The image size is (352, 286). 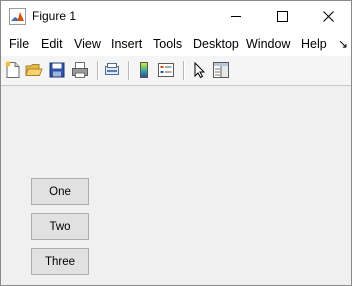 What do you see at coordinates (167, 44) in the screenshot?
I see `menu-tools: Tools` at bounding box center [167, 44].